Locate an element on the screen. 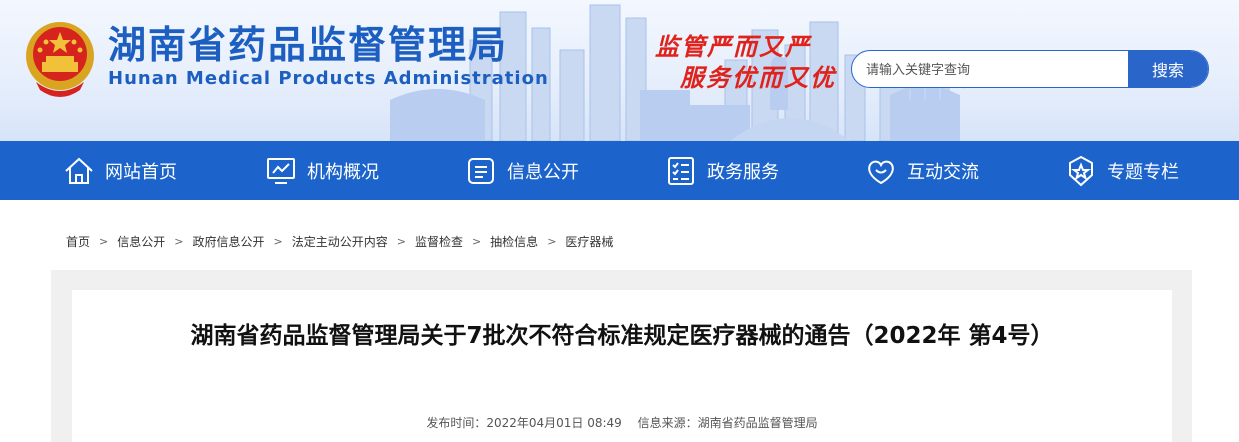 Image resolution: width=1239 pixels, height=442 pixels. nav-item-services: 政务服务 is located at coordinates (722, 170).